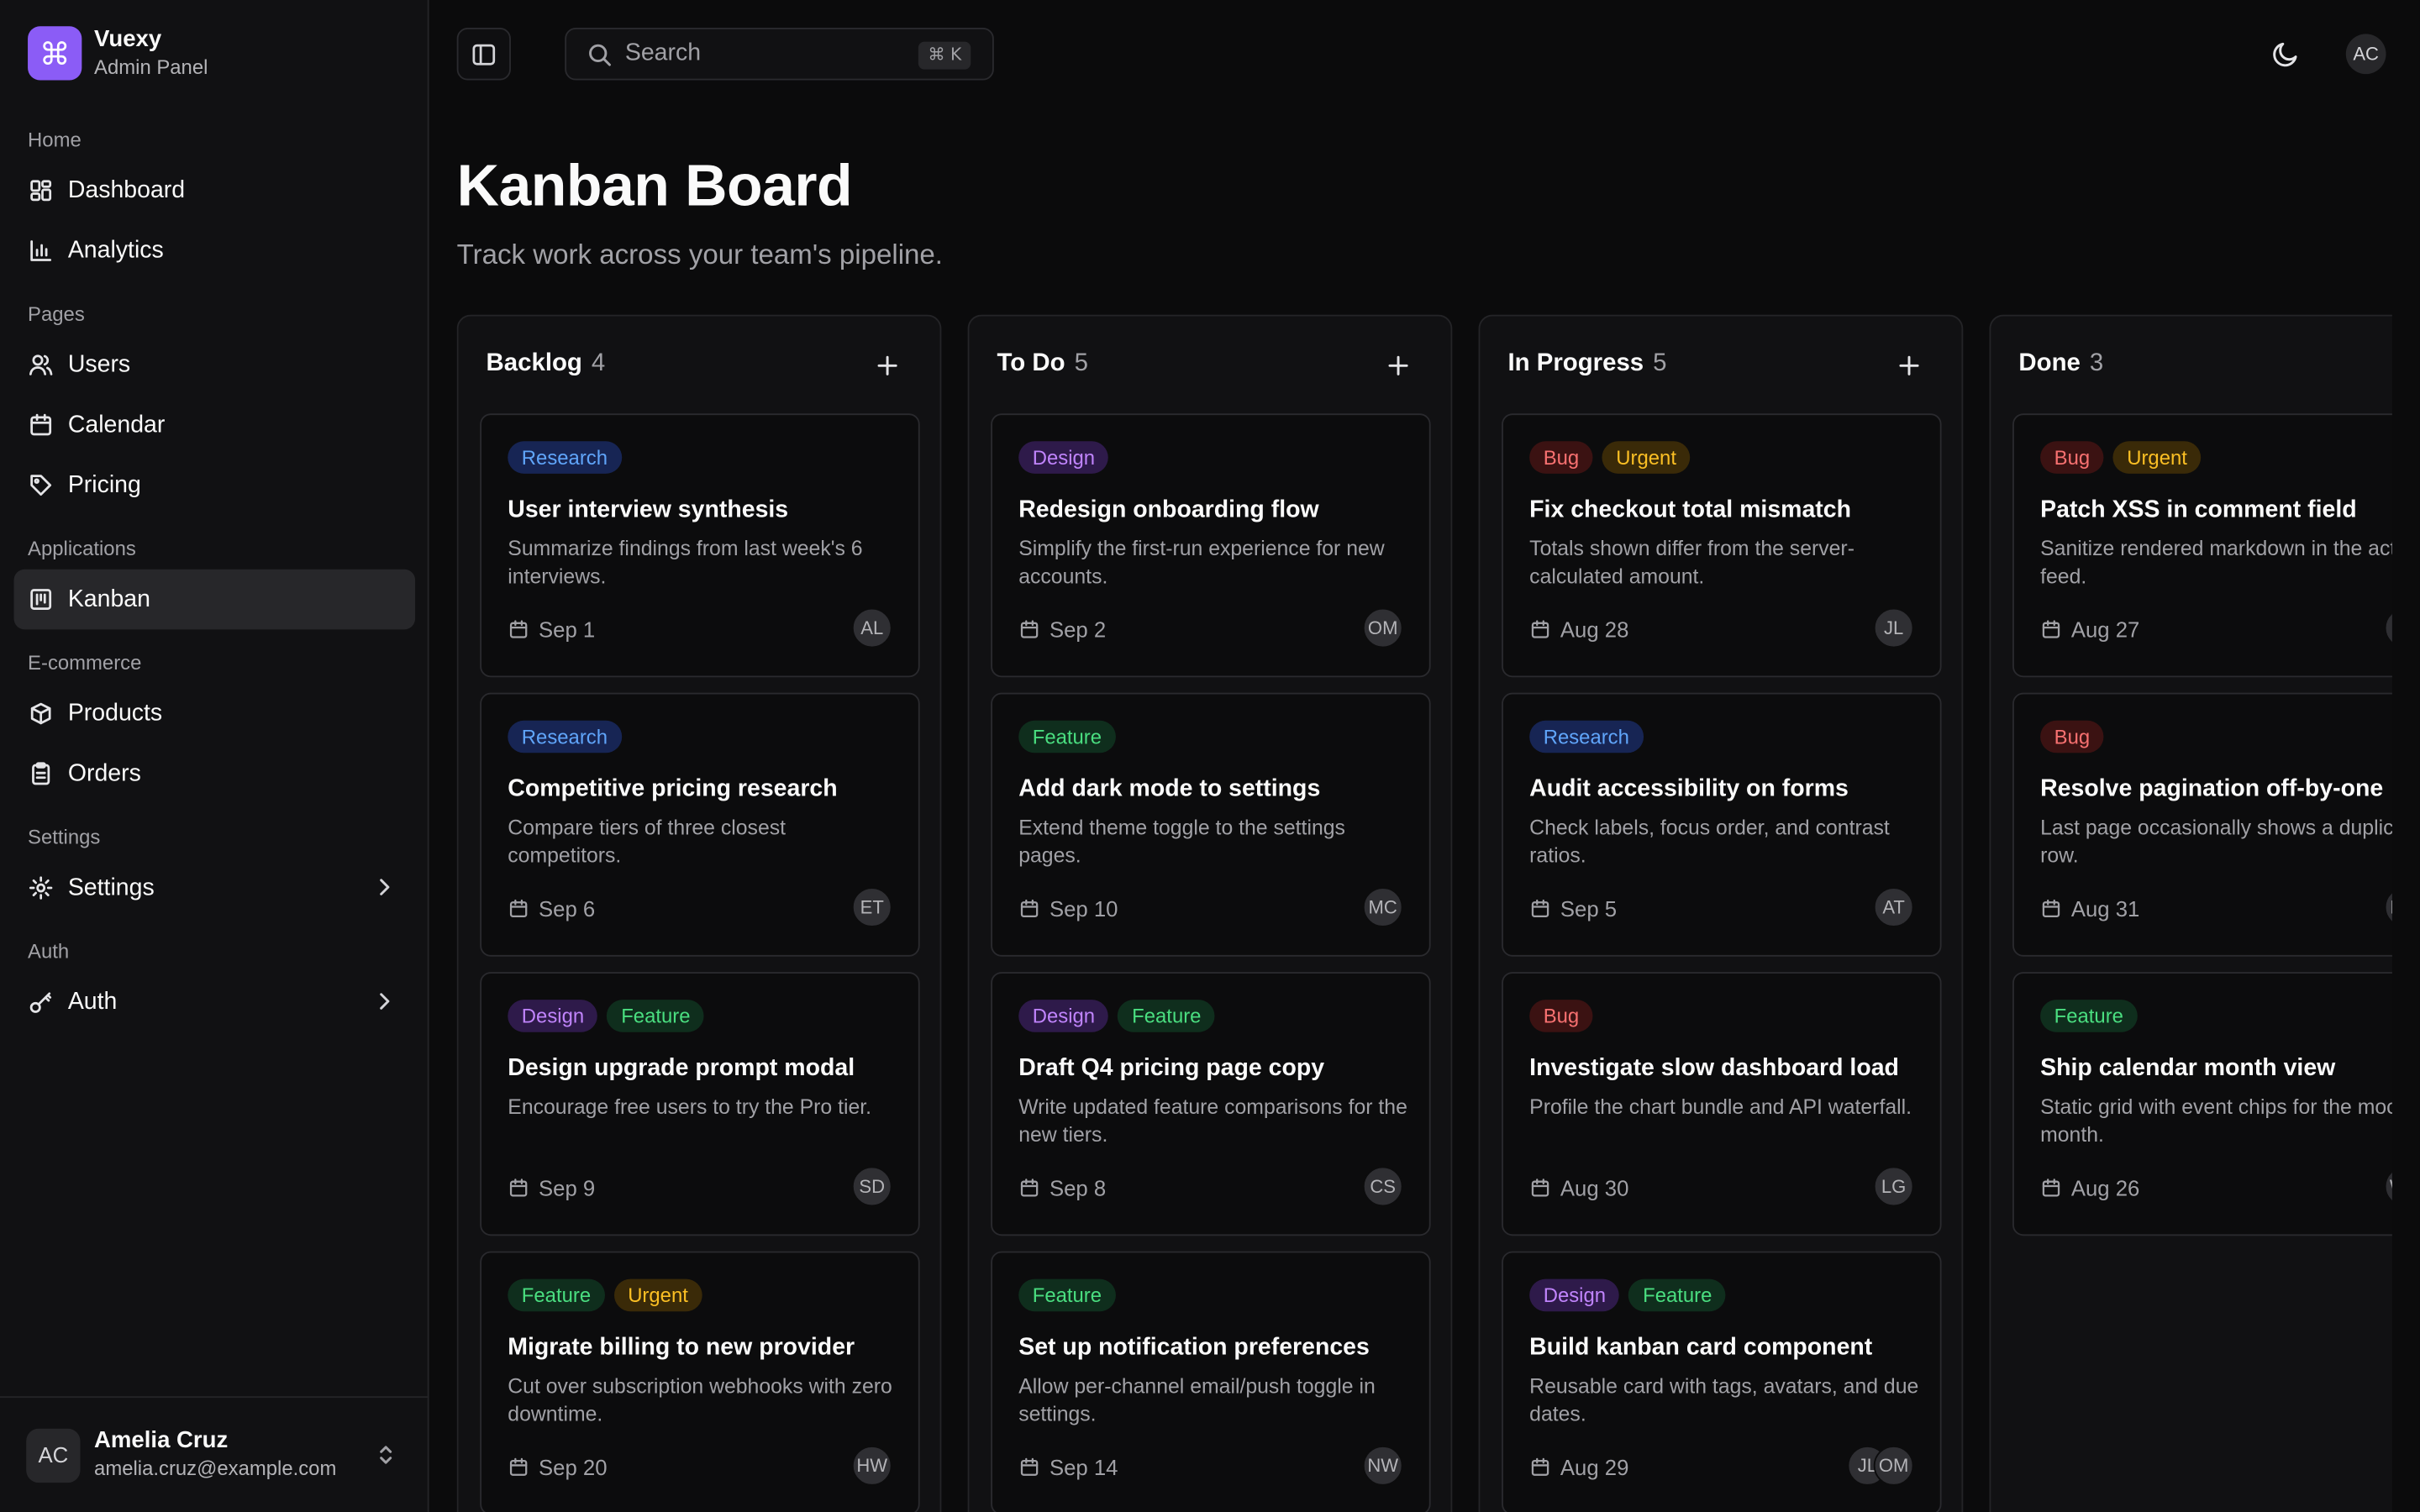  What do you see at coordinates (2096, 363) in the screenshot?
I see `column-count: 3` at bounding box center [2096, 363].